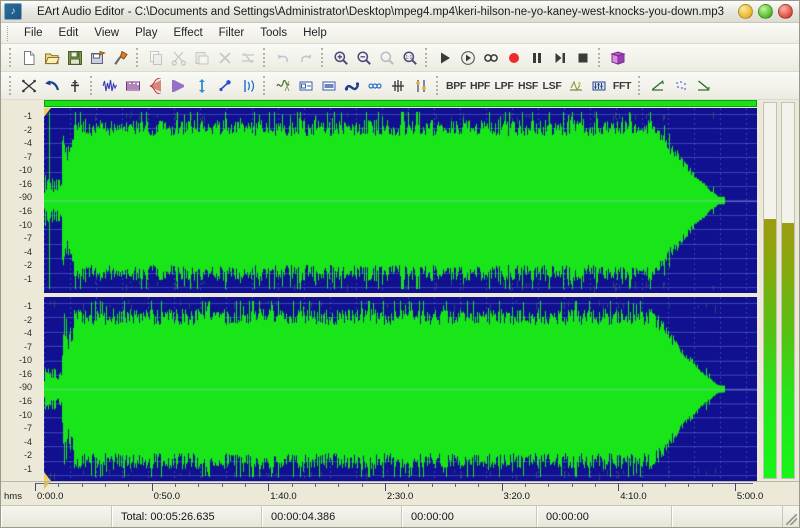 The width and height of the screenshot is (800, 528). I want to click on menu-play: Play, so click(146, 33).